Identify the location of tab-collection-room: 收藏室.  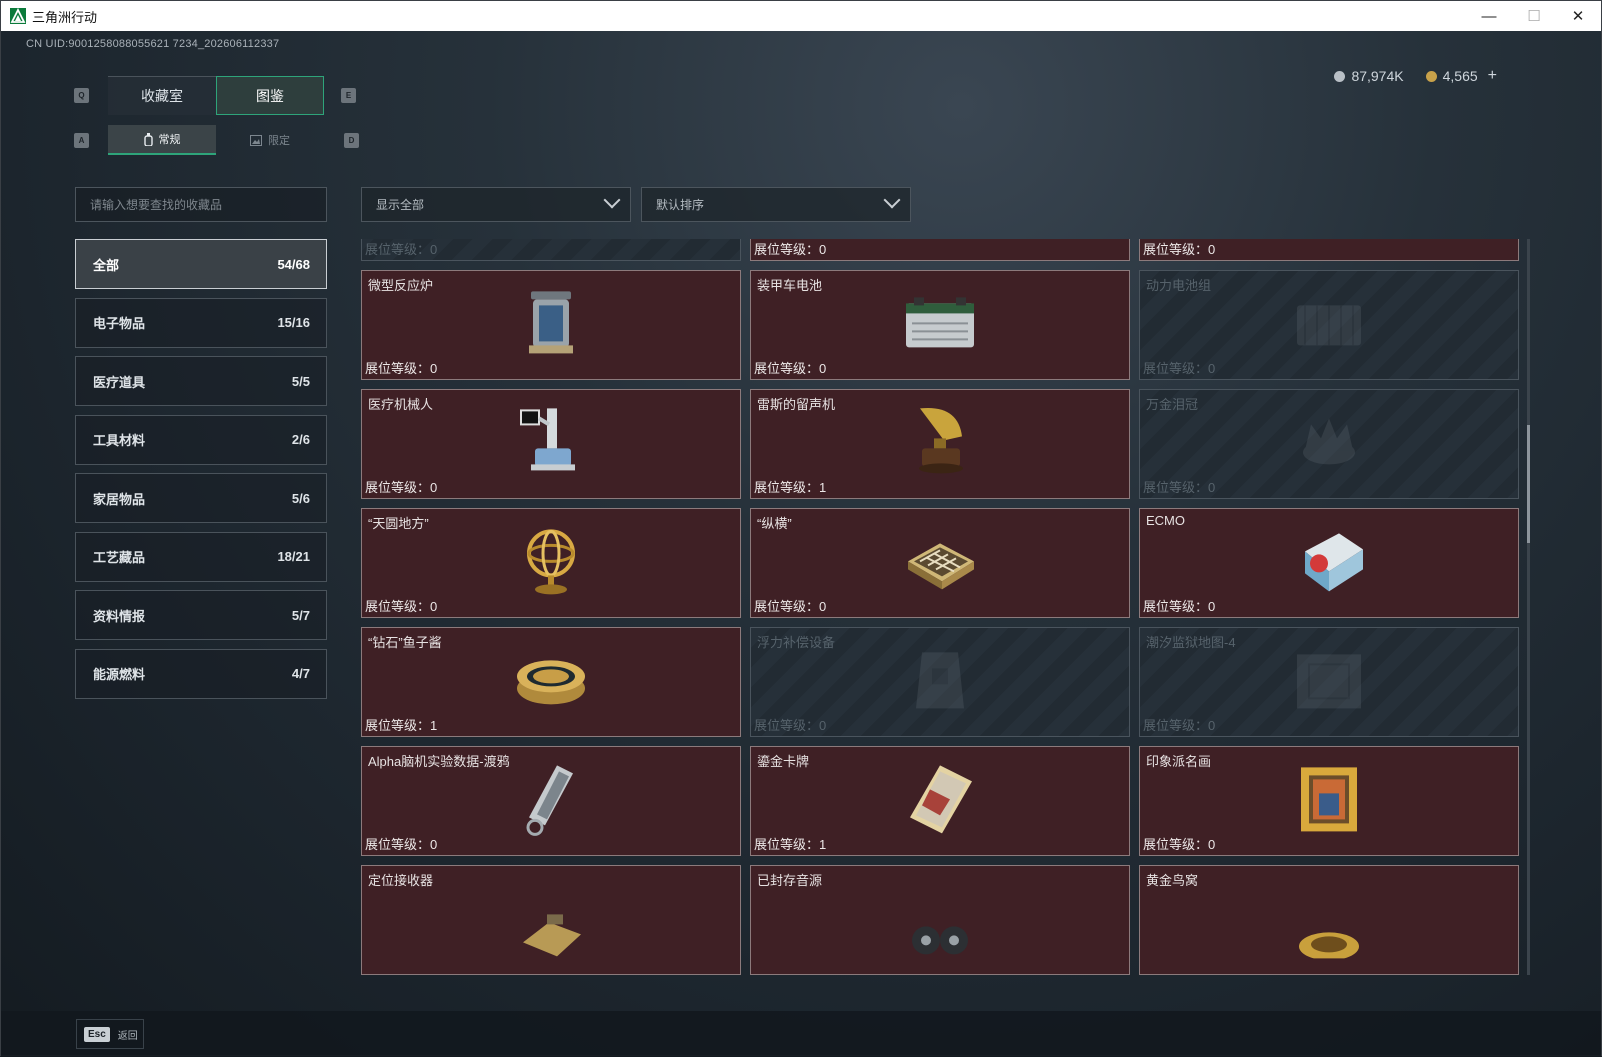
(162, 95).